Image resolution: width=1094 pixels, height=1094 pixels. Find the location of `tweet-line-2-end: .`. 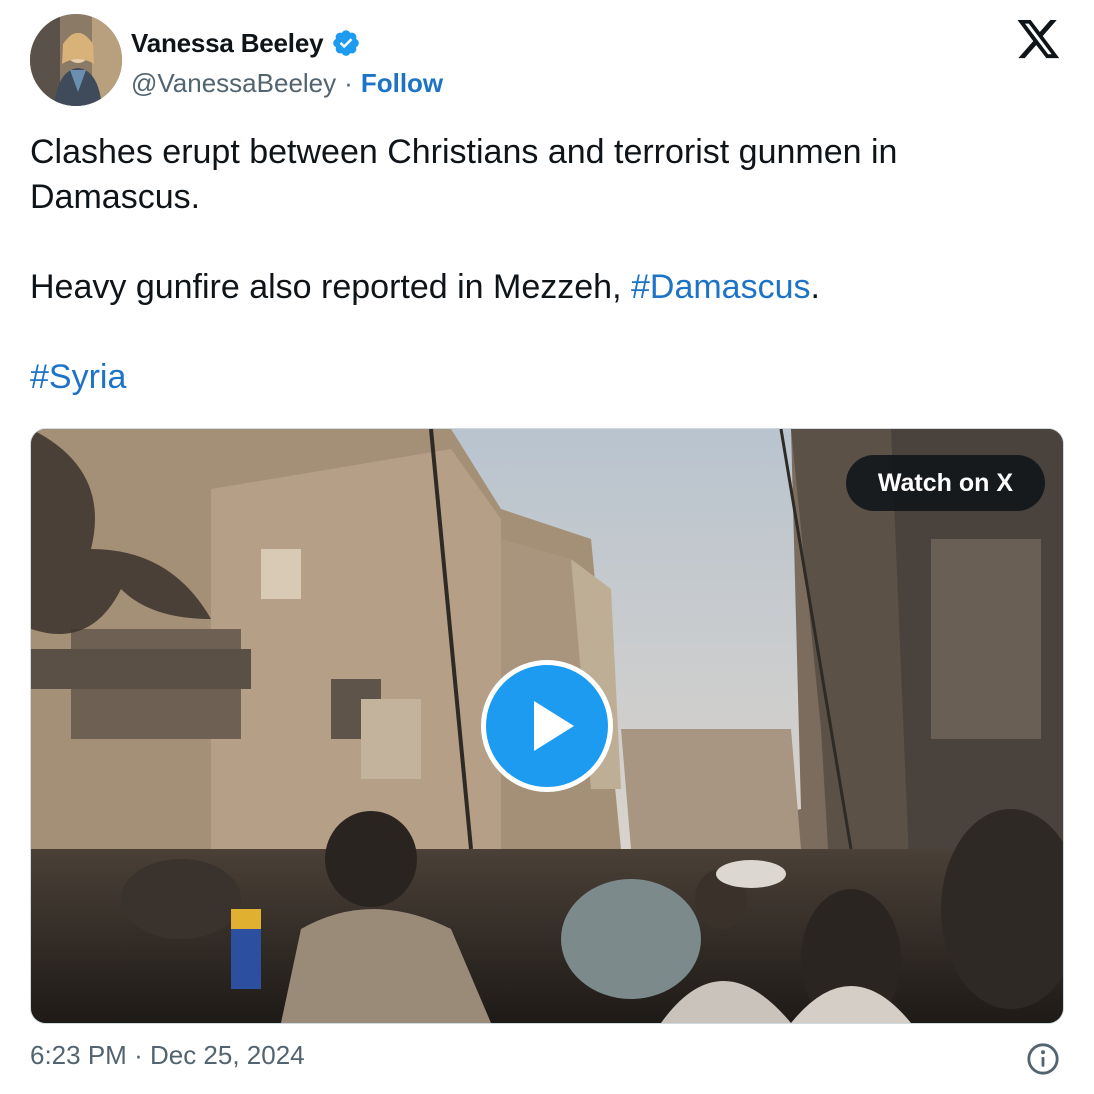

tweet-line-2-end: . is located at coordinates (815, 287).